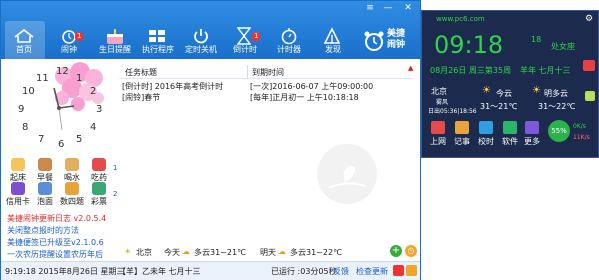  I want to click on weather-tomorrow-label: 明天, so click(268, 252).